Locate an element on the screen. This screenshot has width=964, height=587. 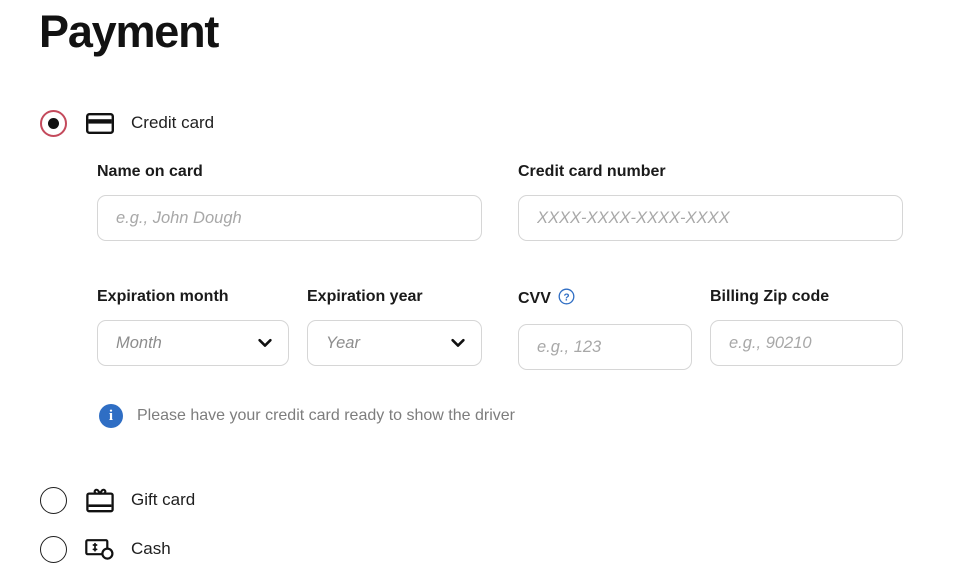
info-icon: i is located at coordinates (111, 416).